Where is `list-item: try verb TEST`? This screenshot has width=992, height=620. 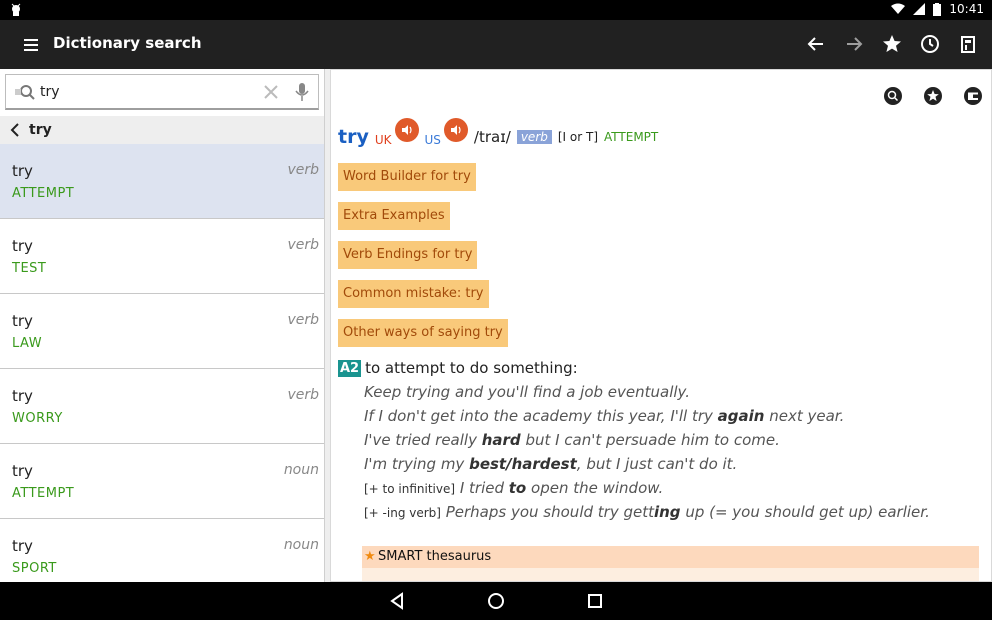 list-item: try verb TEST is located at coordinates (162, 256).